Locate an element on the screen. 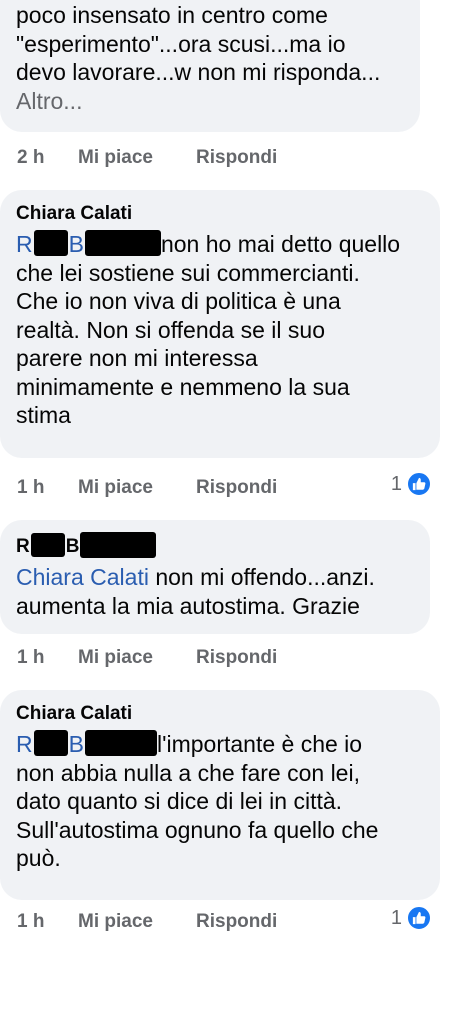 The width and height of the screenshot is (452, 1015). comment-line: che lei sostiene sui commercianti. is located at coordinates (188, 272).